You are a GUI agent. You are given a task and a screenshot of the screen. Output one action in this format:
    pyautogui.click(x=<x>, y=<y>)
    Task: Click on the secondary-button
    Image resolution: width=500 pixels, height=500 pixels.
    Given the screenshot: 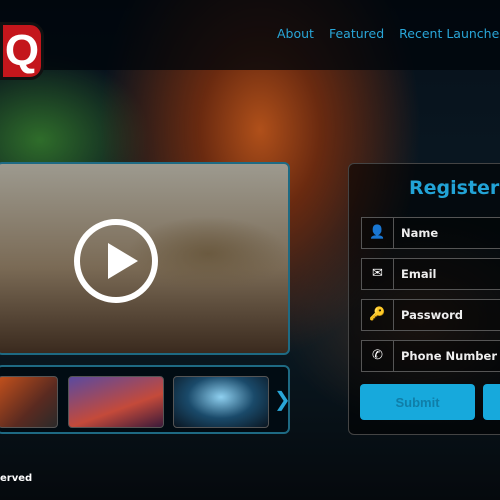 What is the action you would take?
    pyautogui.click(x=491, y=402)
    